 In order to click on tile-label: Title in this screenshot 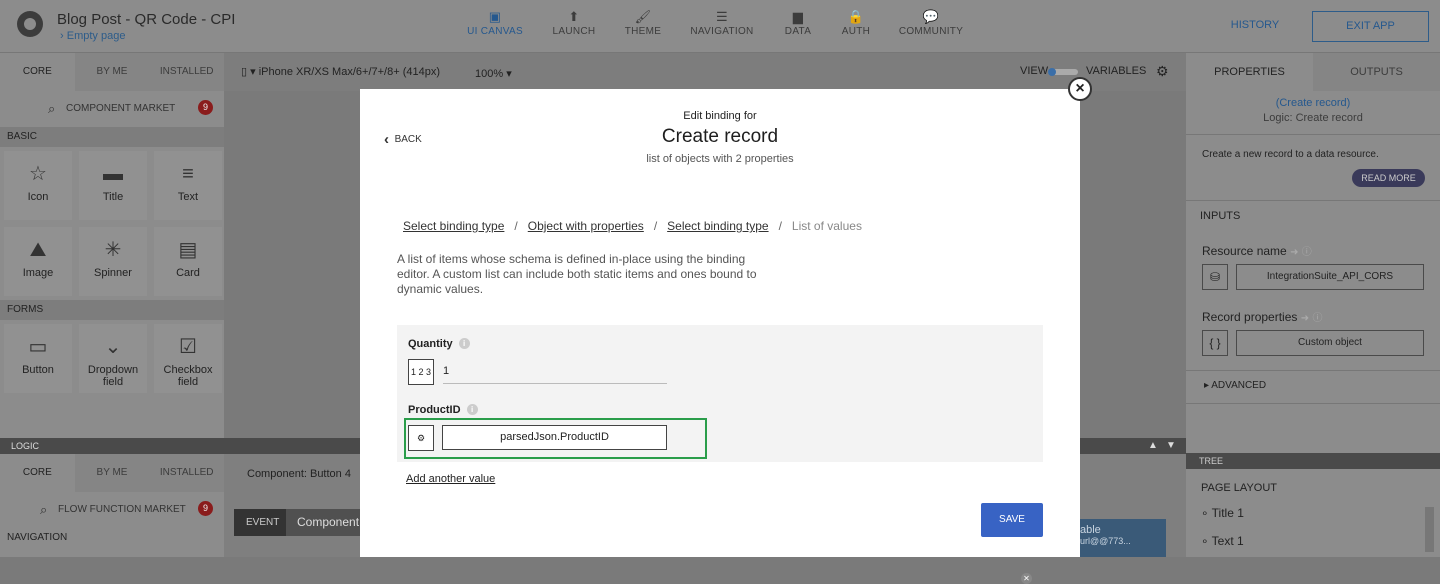, I will do `click(113, 197)`.